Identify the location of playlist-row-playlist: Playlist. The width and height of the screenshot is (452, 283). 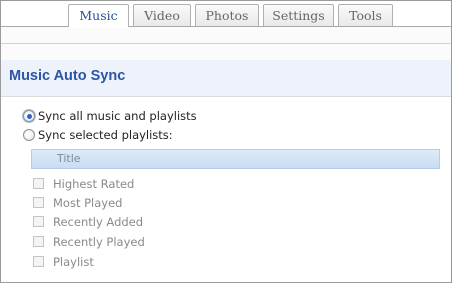
(63, 261).